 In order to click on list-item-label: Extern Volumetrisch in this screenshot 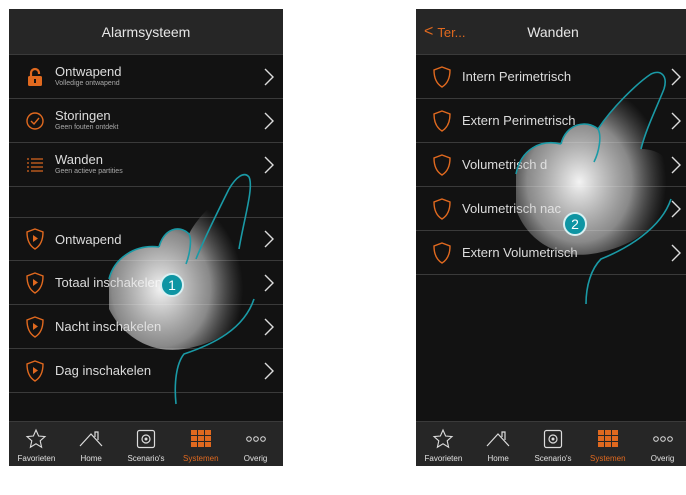, I will do `click(520, 252)`.